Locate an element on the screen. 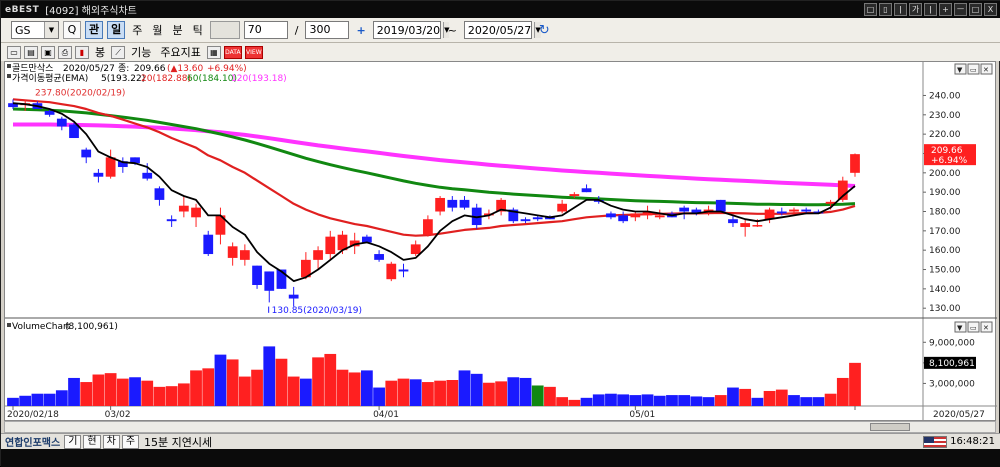 The image size is (1000, 467). window-btn-1: □ is located at coordinates (870, 9).